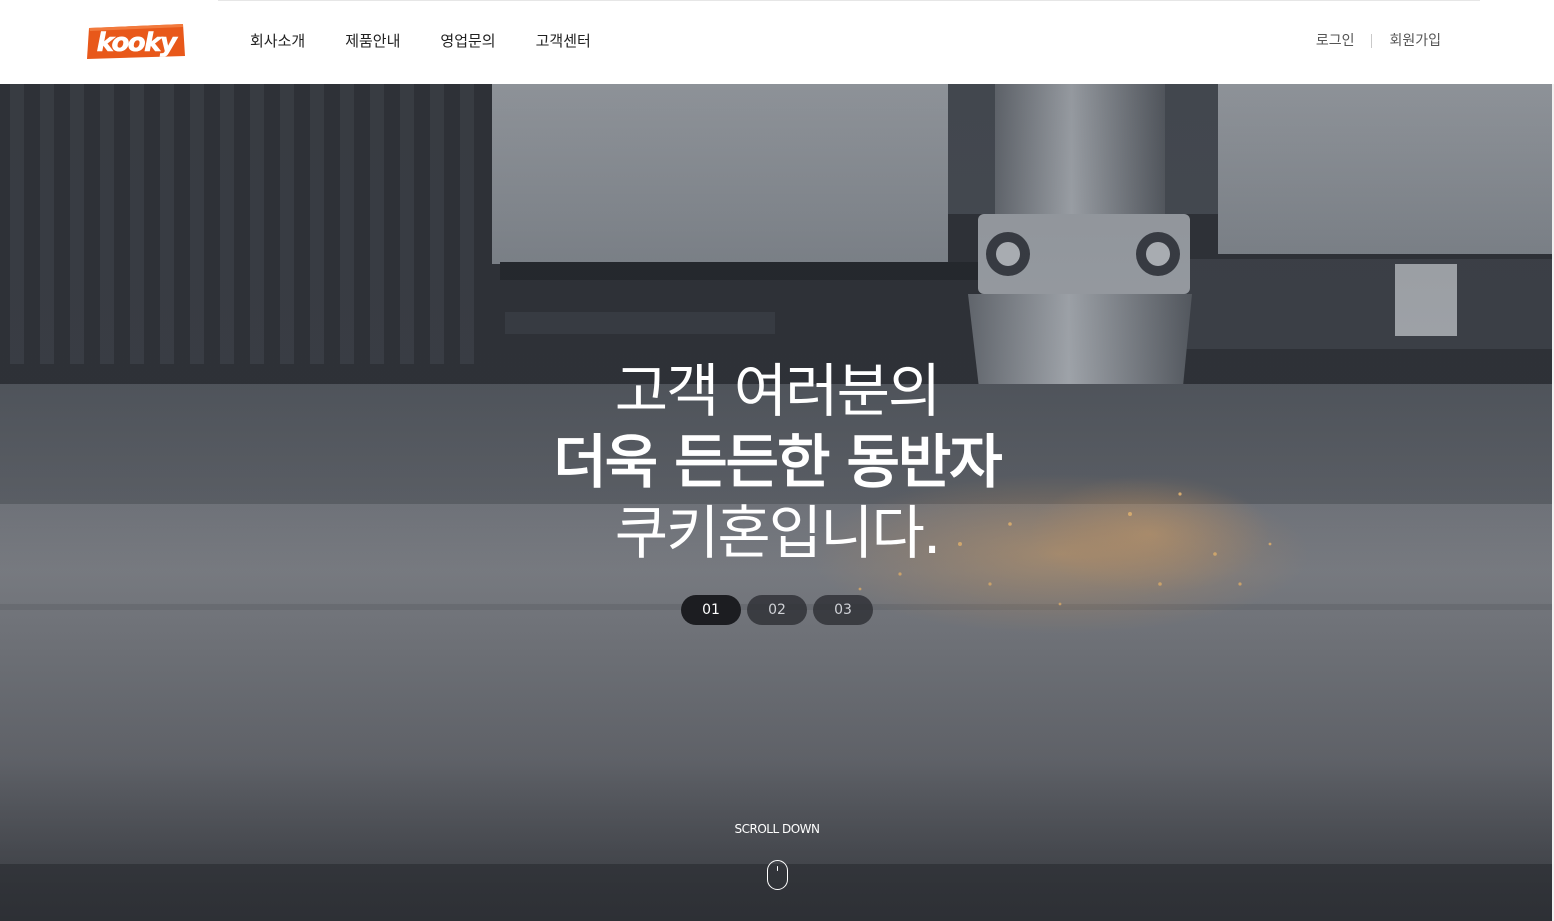 This screenshot has height=921, width=1554. Describe the element at coordinates (777, 610) in the screenshot. I see `slide-pager-2: 02` at that location.